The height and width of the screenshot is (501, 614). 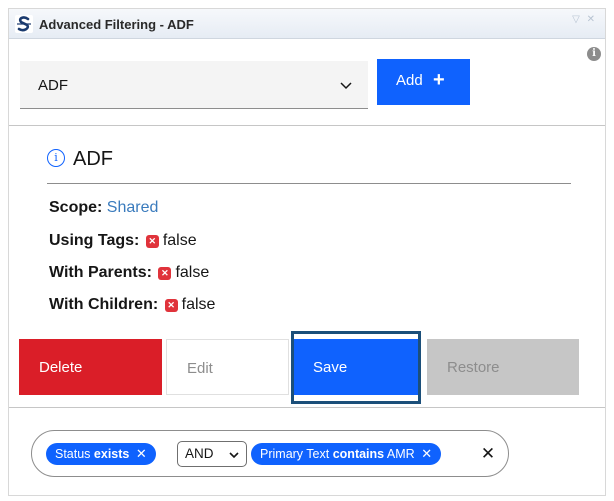 What do you see at coordinates (93, 159) in the screenshot?
I see `filter-name: ADF` at bounding box center [93, 159].